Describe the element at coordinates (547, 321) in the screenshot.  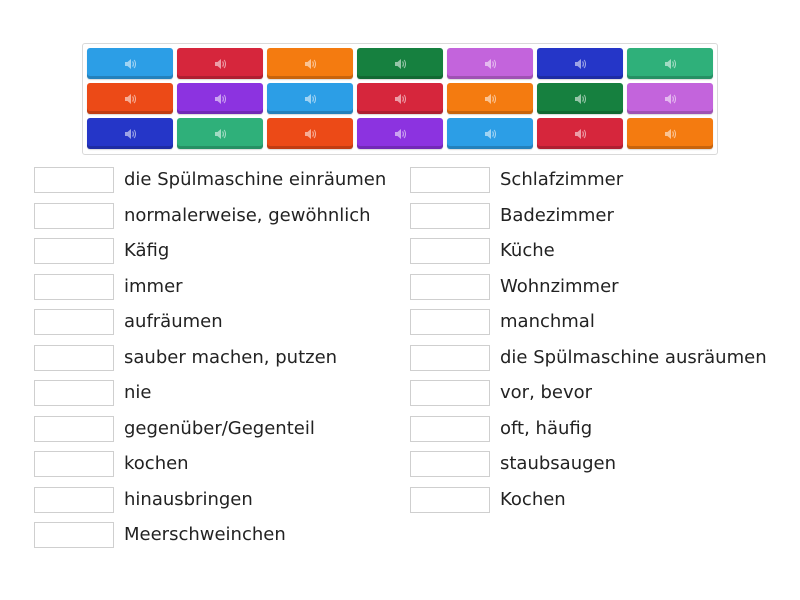
I see `word-label: manchmal` at that location.